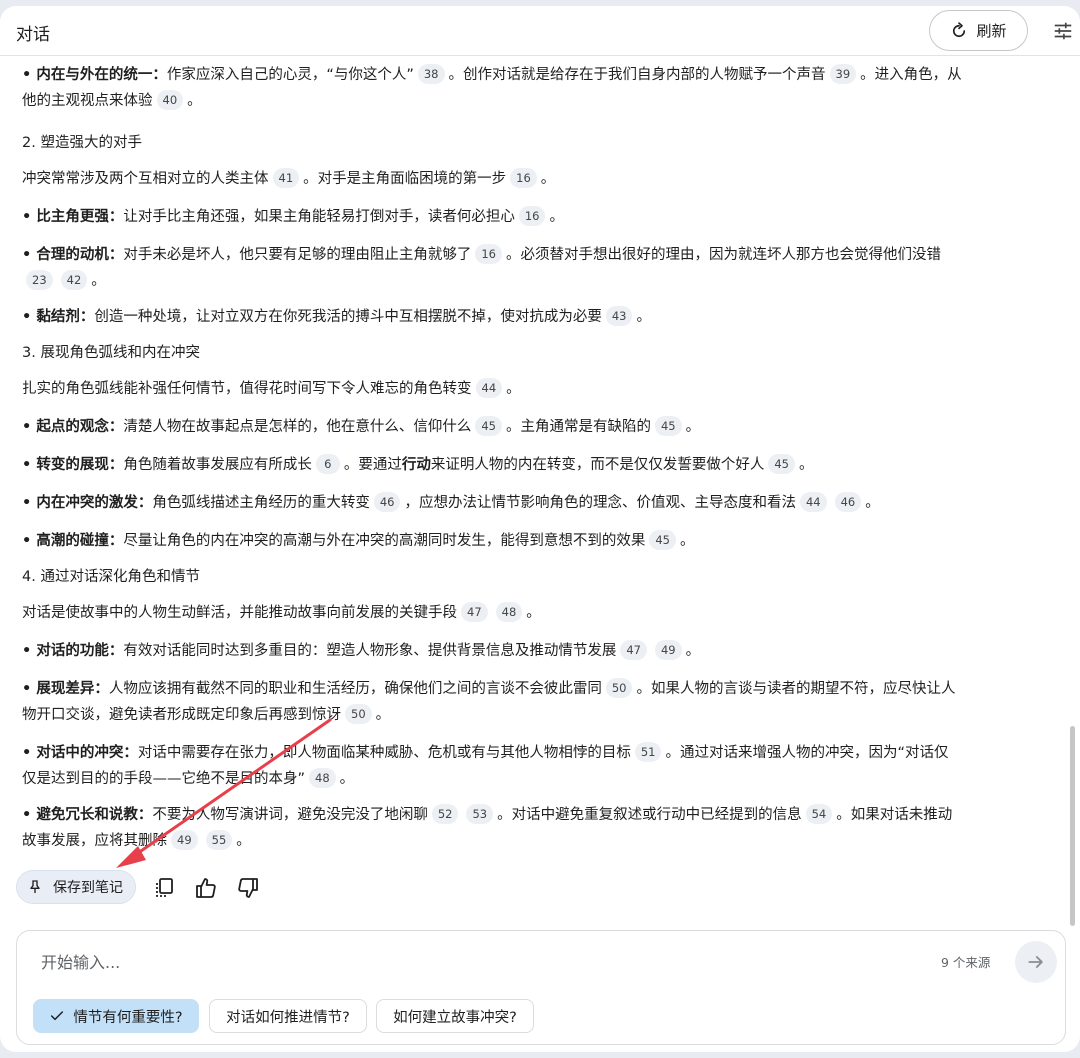 The width and height of the screenshot is (1080, 1058). What do you see at coordinates (372, 465) in the screenshot?
I see `bullet-text: 。要通过` at bounding box center [372, 465].